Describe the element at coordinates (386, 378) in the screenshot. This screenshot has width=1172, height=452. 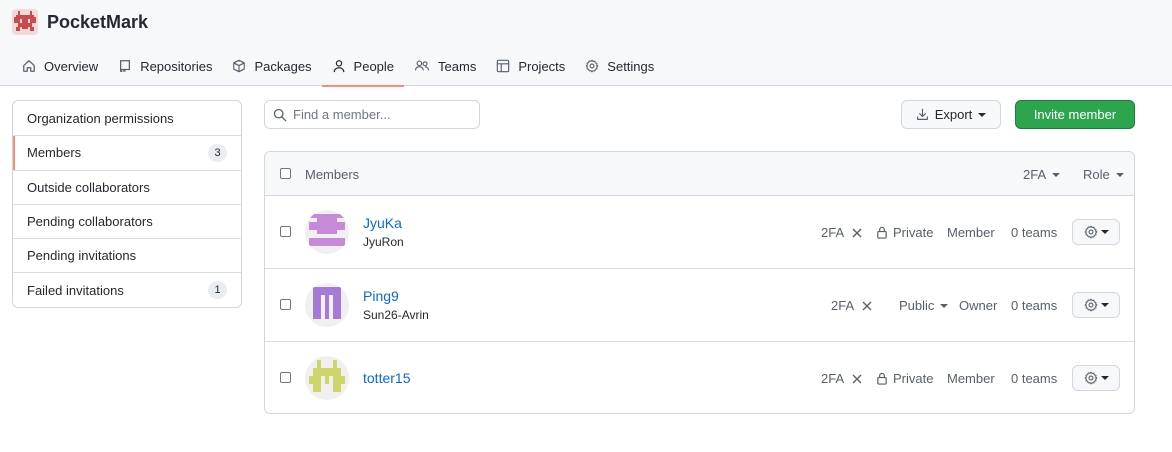
I see `member-username-link: totter15` at that location.